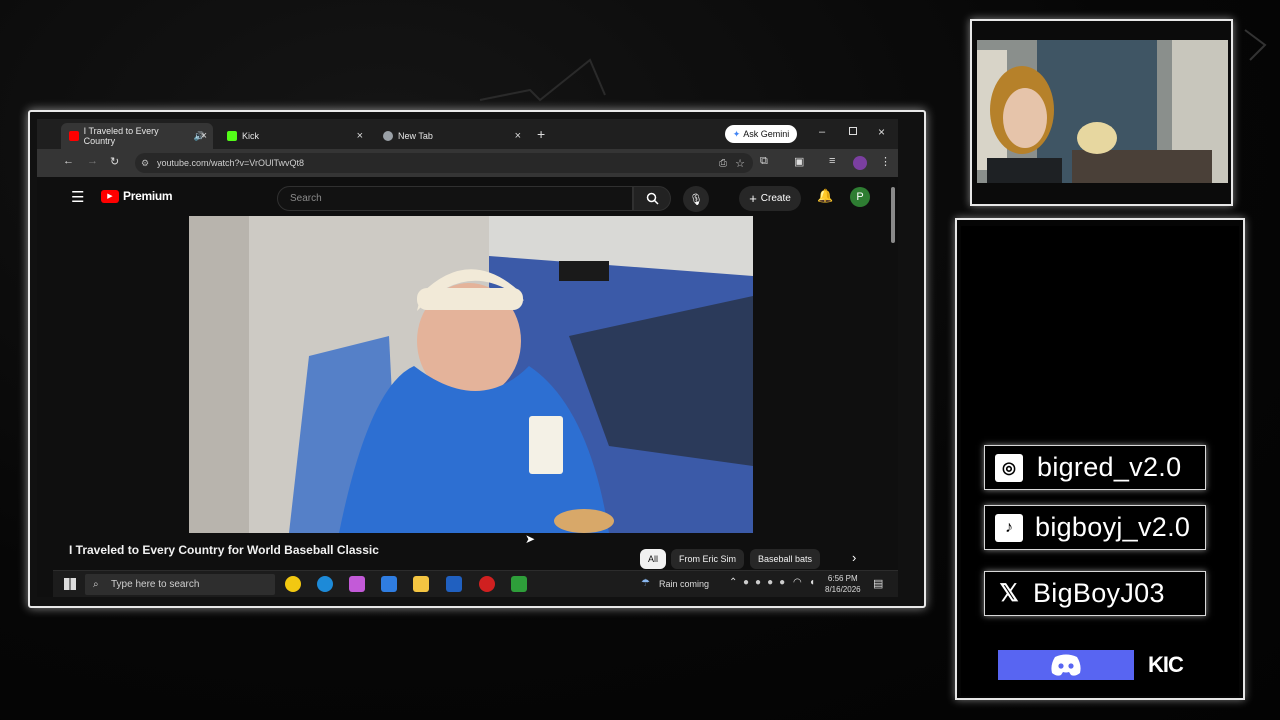 The height and width of the screenshot is (720, 1280). What do you see at coordinates (766, 134) in the screenshot?
I see `ask-gemini-label: Ask Gemini` at bounding box center [766, 134].